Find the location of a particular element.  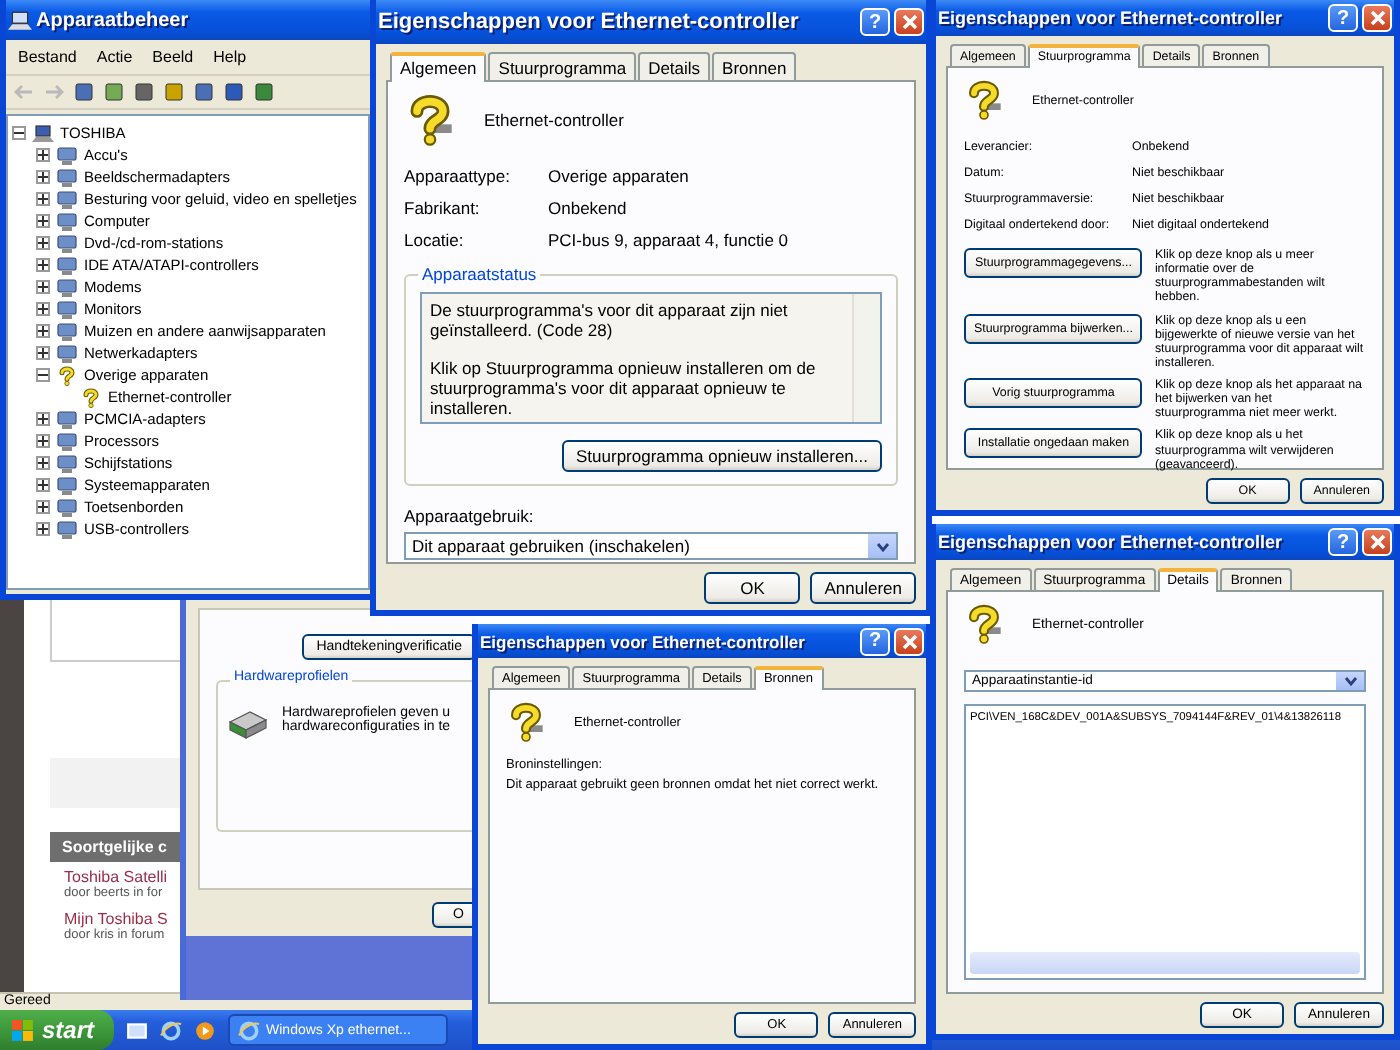

computer-icon is located at coordinates (20, 20).